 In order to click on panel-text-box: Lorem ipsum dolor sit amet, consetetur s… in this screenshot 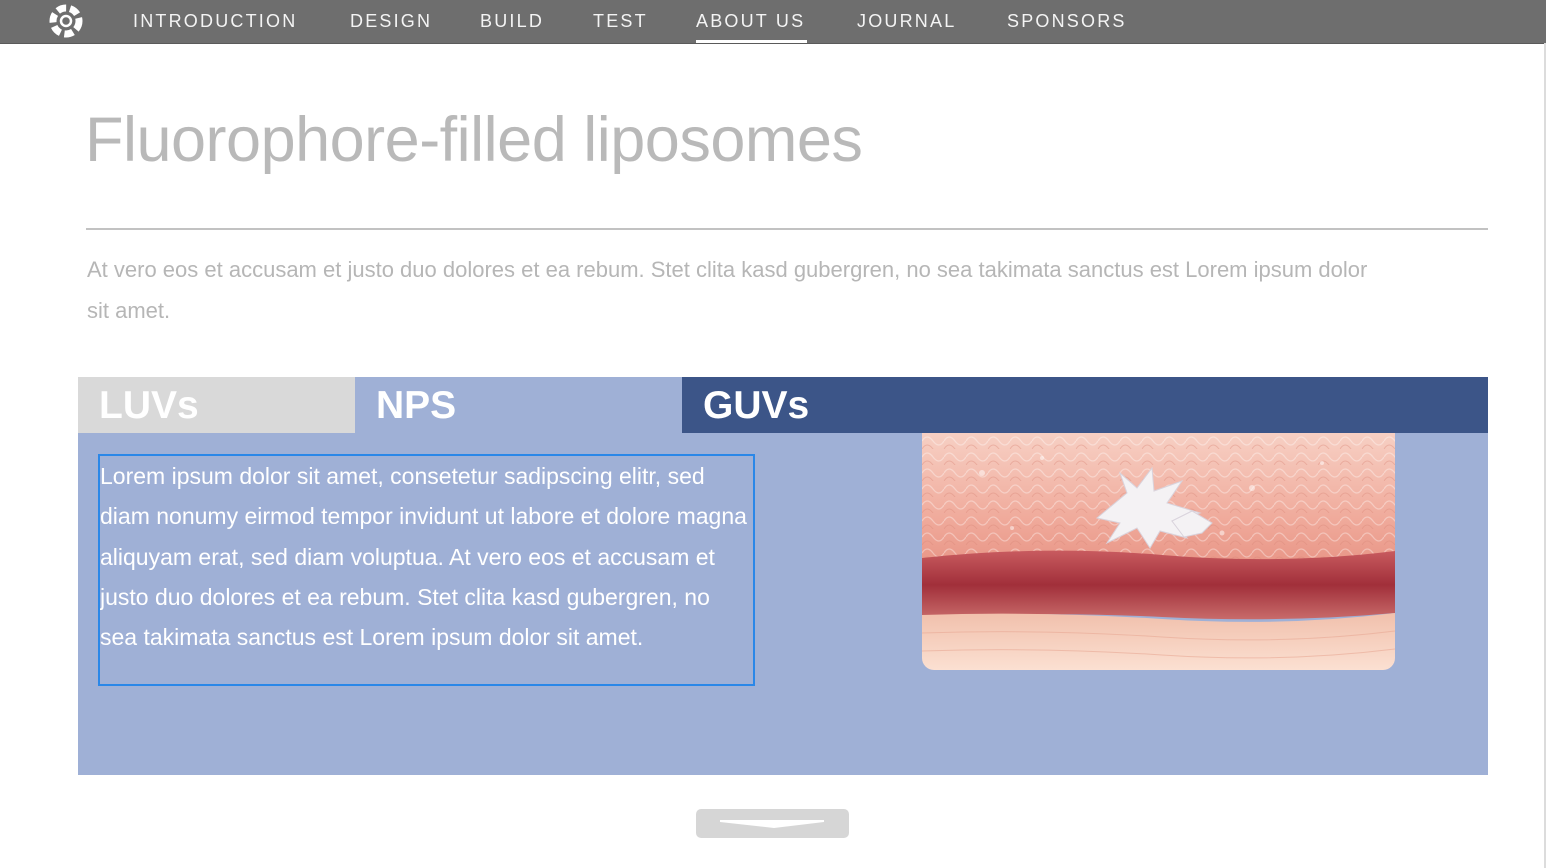, I will do `click(426, 570)`.